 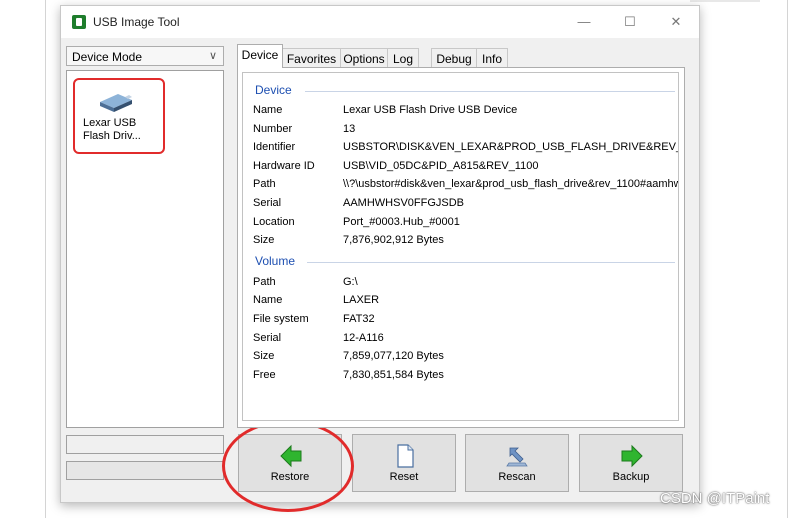 What do you see at coordinates (275, 261) in the screenshot?
I see `volume-group-header: Volume` at bounding box center [275, 261].